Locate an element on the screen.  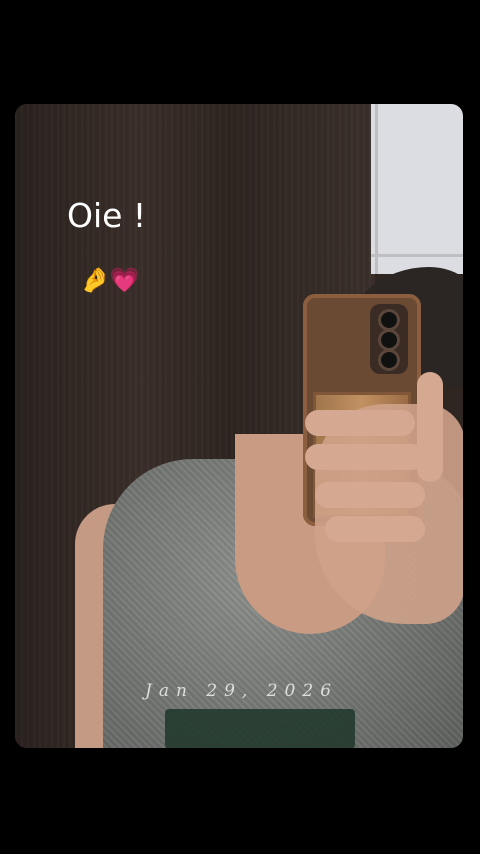
date-stamp: Jan 29, 2026 is located at coordinates (242, 691).